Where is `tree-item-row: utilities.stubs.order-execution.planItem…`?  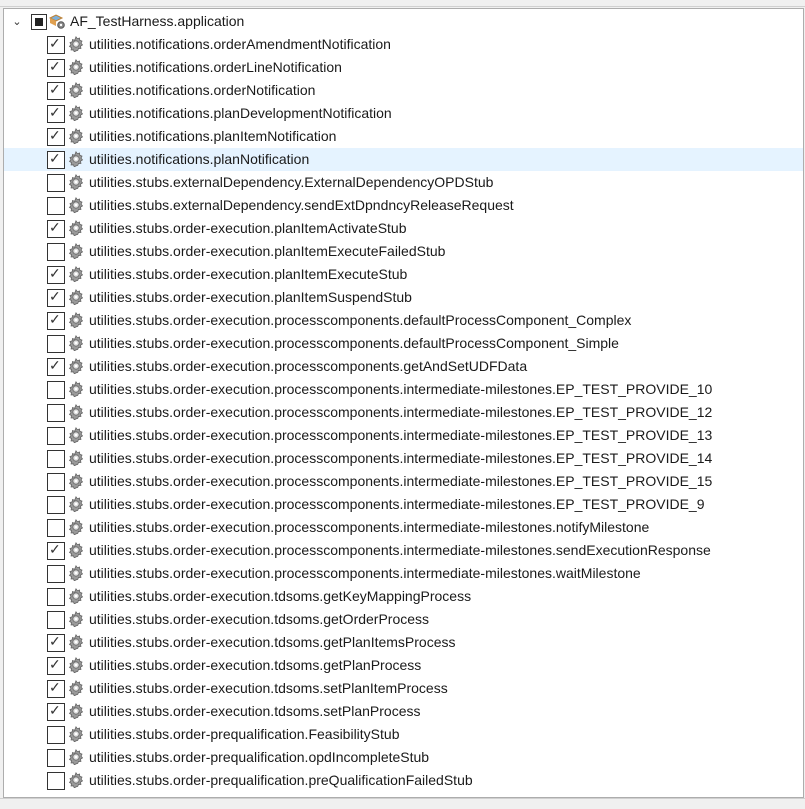
tree-item-row: utilities.stubs.order-execution.planItem… is located at coordinates (403, 251).